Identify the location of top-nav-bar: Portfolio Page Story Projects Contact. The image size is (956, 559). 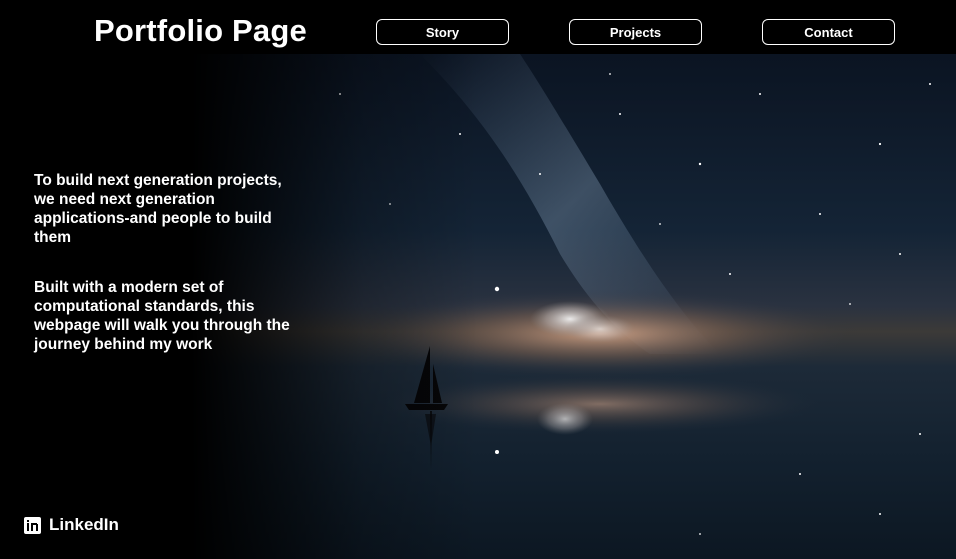
(478, 27).